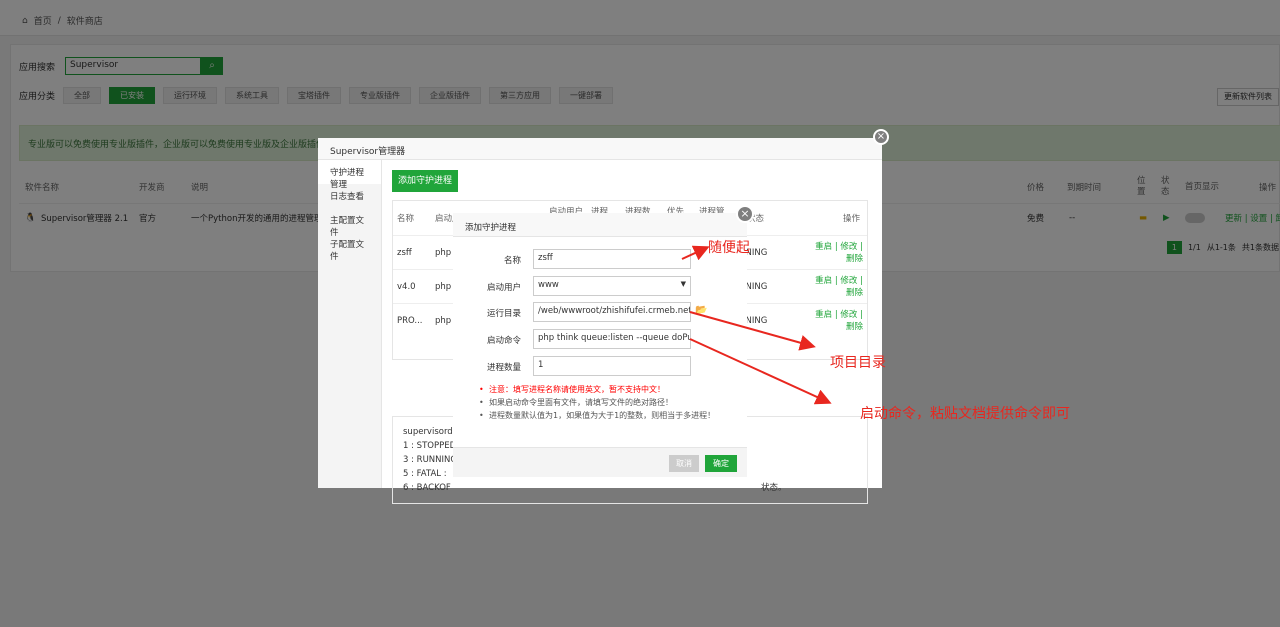  I want to click on annotation-cmd-hint: 启动命令，粘贴文档提供命令即可, so click(965, 414).